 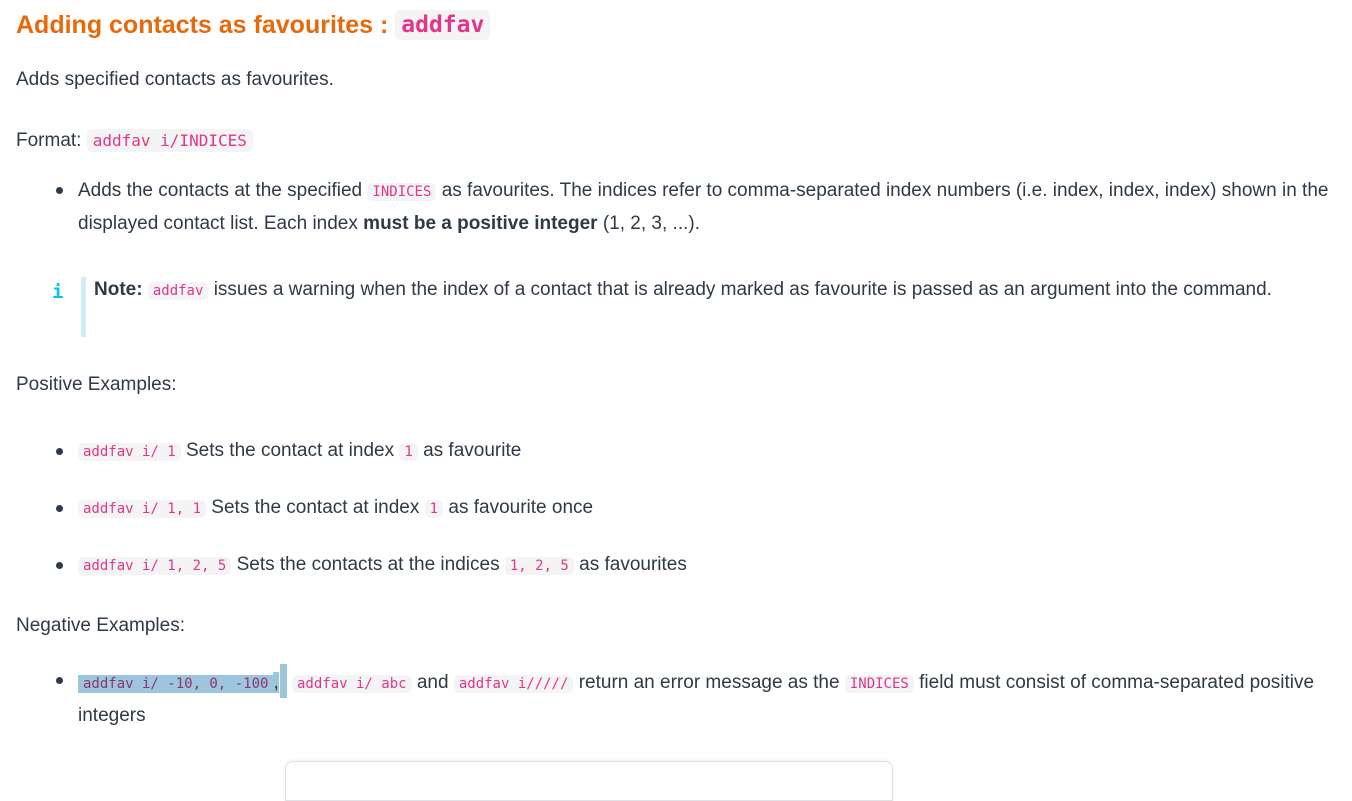 What do you see at coordinates (402, 192) in the screenshot?
I see `indices-code: INDICES` at bounding box center [402, 192].